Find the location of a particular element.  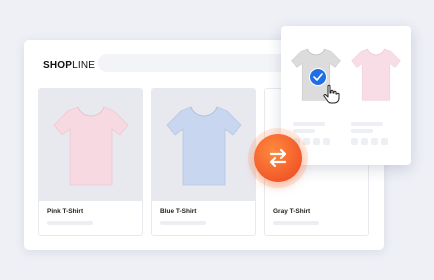

tshirt-option-pink is located at coordinates (376, 74).